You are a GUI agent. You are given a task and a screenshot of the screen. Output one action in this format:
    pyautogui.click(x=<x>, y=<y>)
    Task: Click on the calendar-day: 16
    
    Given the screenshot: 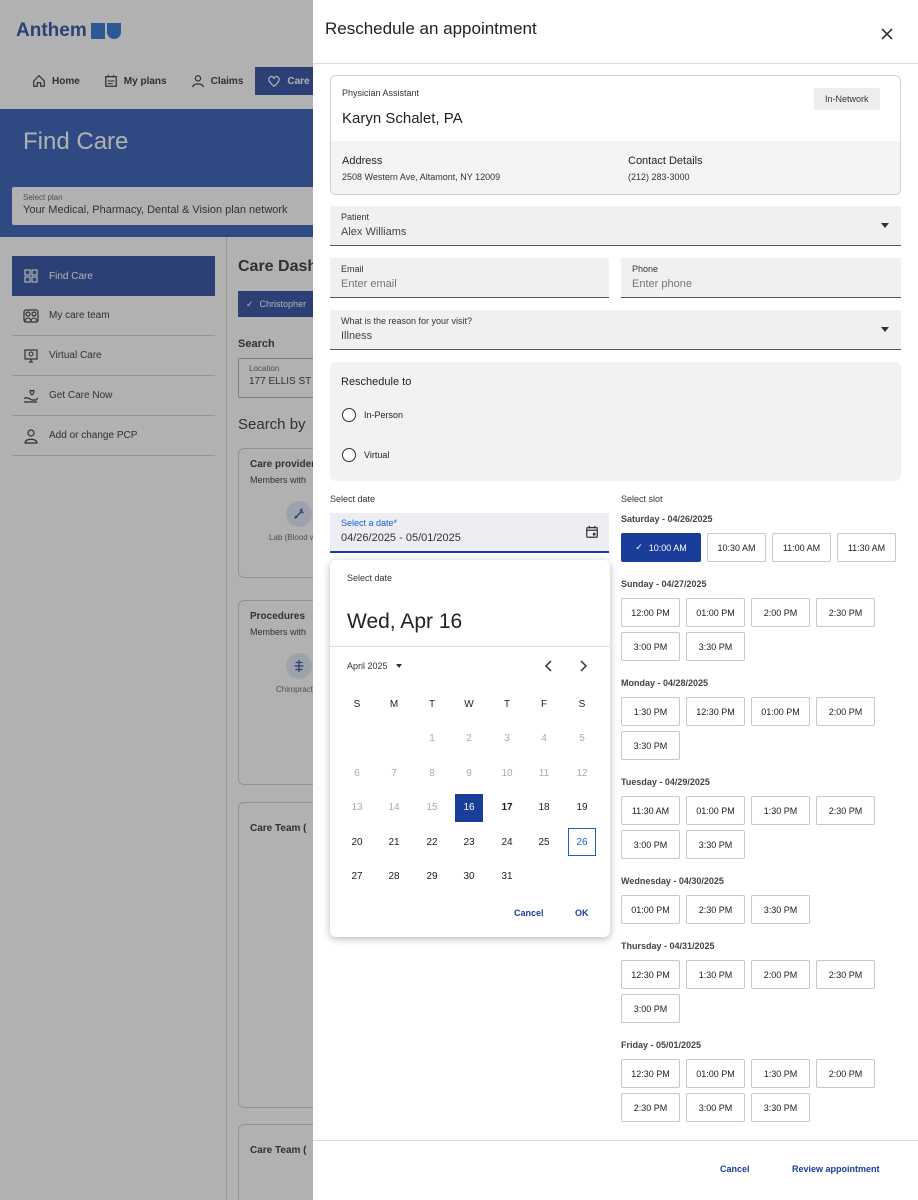 What is the action you would take?
    pyautogui.click(x=469, y=807)
    